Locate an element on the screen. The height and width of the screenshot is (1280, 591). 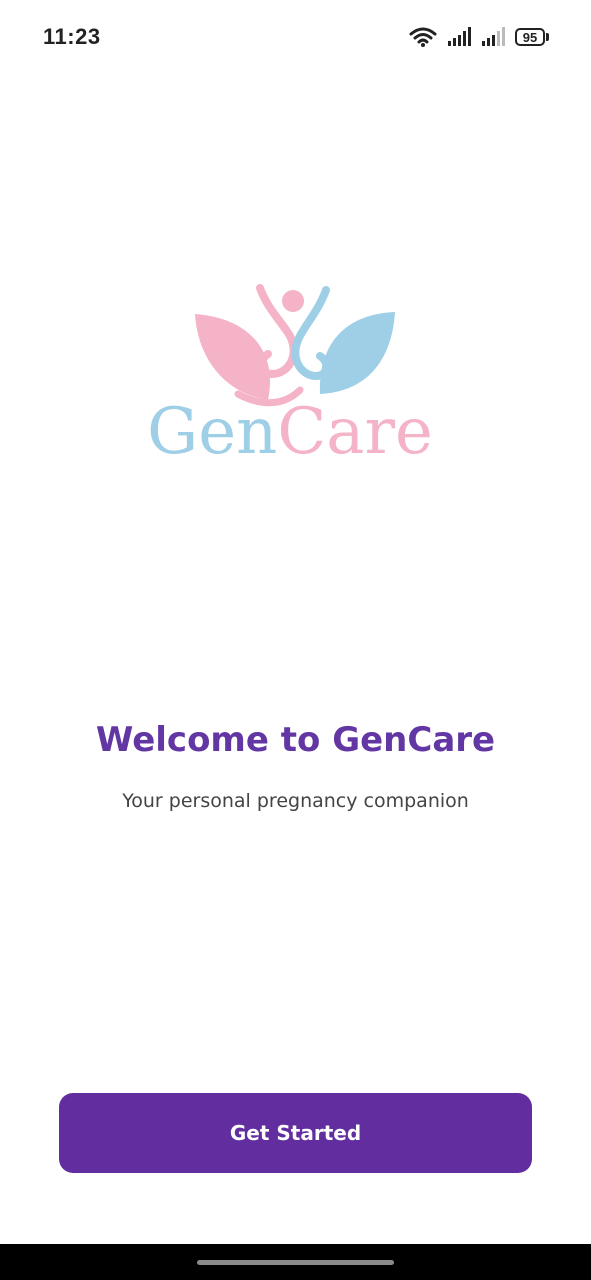
wifi-icon is located at coordinates (423, 37).